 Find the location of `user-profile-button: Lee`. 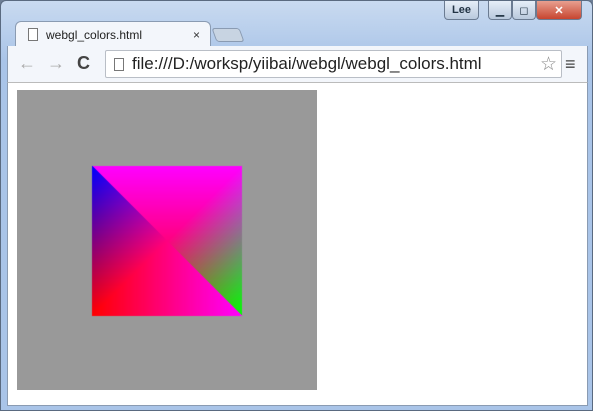

user-profile-button: Lee is located at coordinates (461, 10).